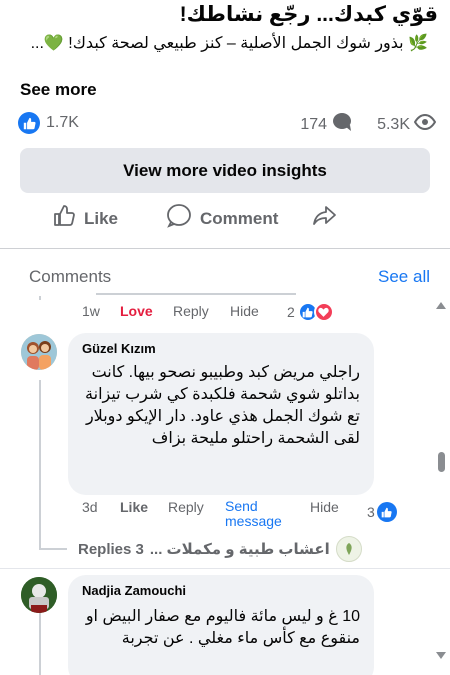  I want to click on see-all-comments-link: See all, so click(404, 277).